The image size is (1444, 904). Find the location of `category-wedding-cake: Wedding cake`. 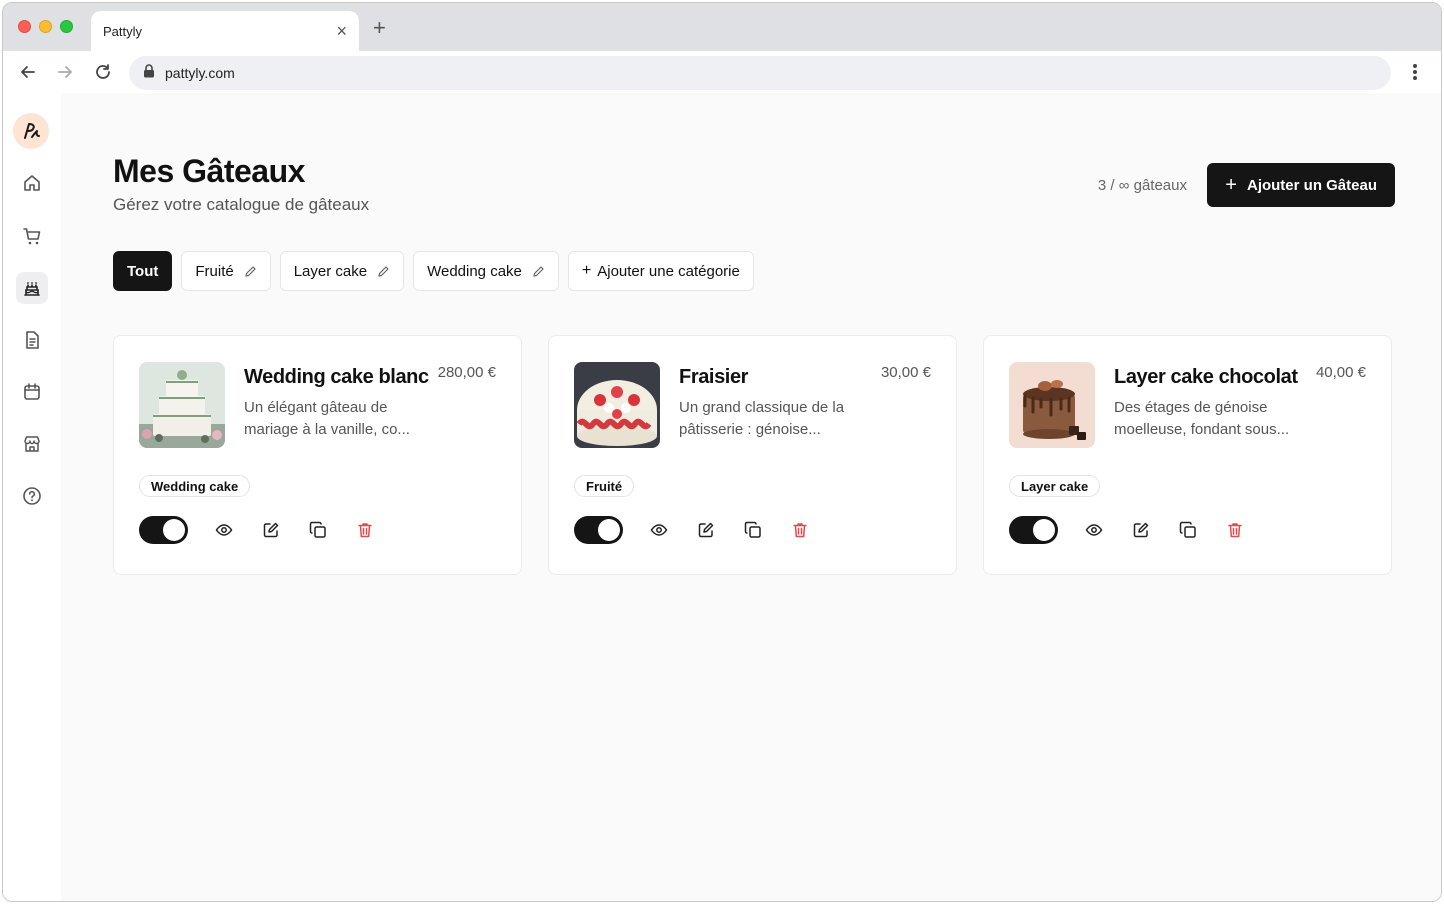

category-wedding-cake: Wedding cake is located at coordinates (486, 271).